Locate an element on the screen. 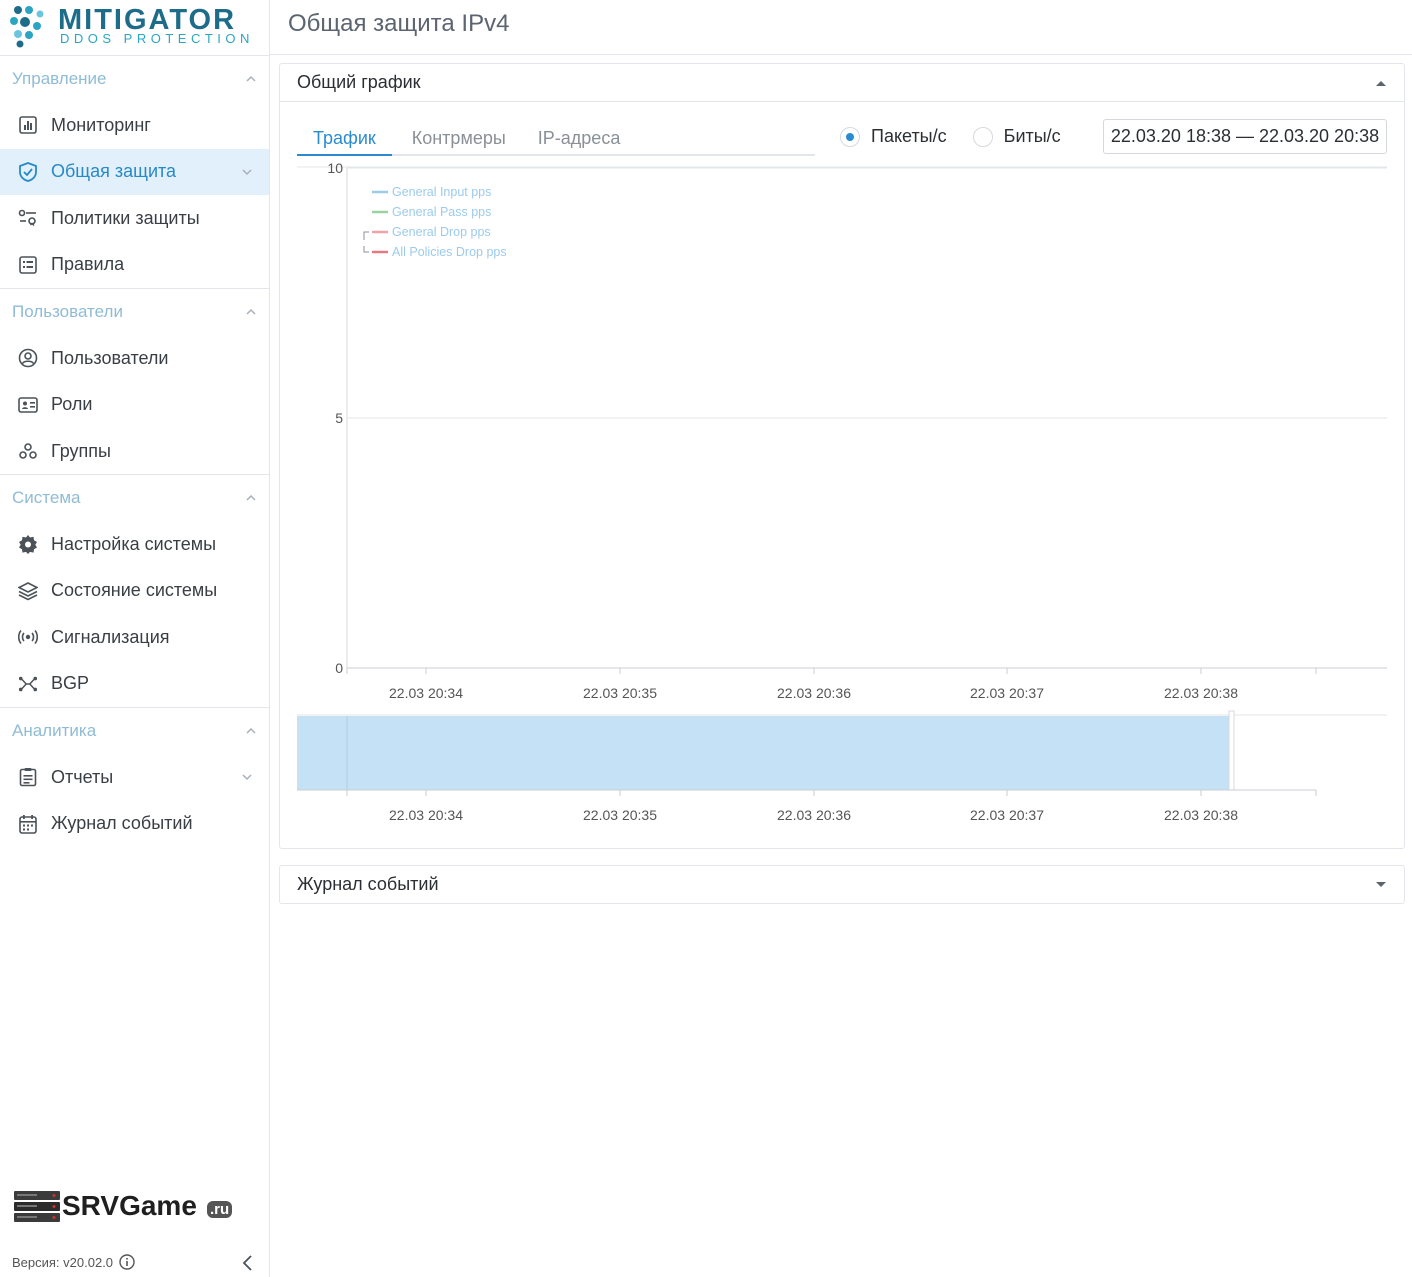 The image size is (1412, 1277). partner-brand-name: SRVGame is located at coordinates (129, 1205).